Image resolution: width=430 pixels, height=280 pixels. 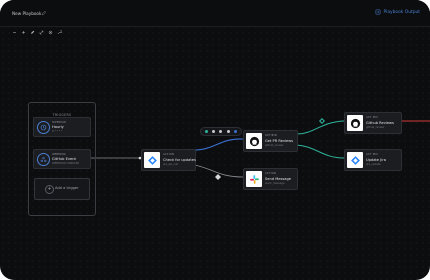 I want to click on node-update-jira: ACT MIX Update Jira jira_update, so click(x=373, y=160).